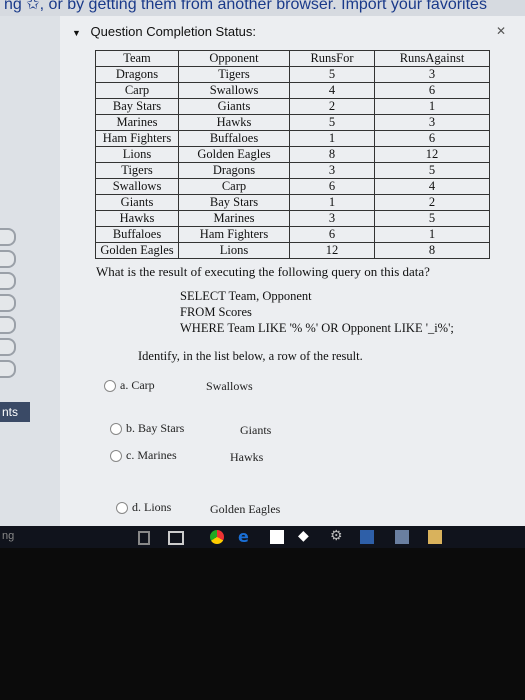  Describe the element at coordinates (247, 457) in the screenshot. I see `option-opponent: Hawks` at that location.